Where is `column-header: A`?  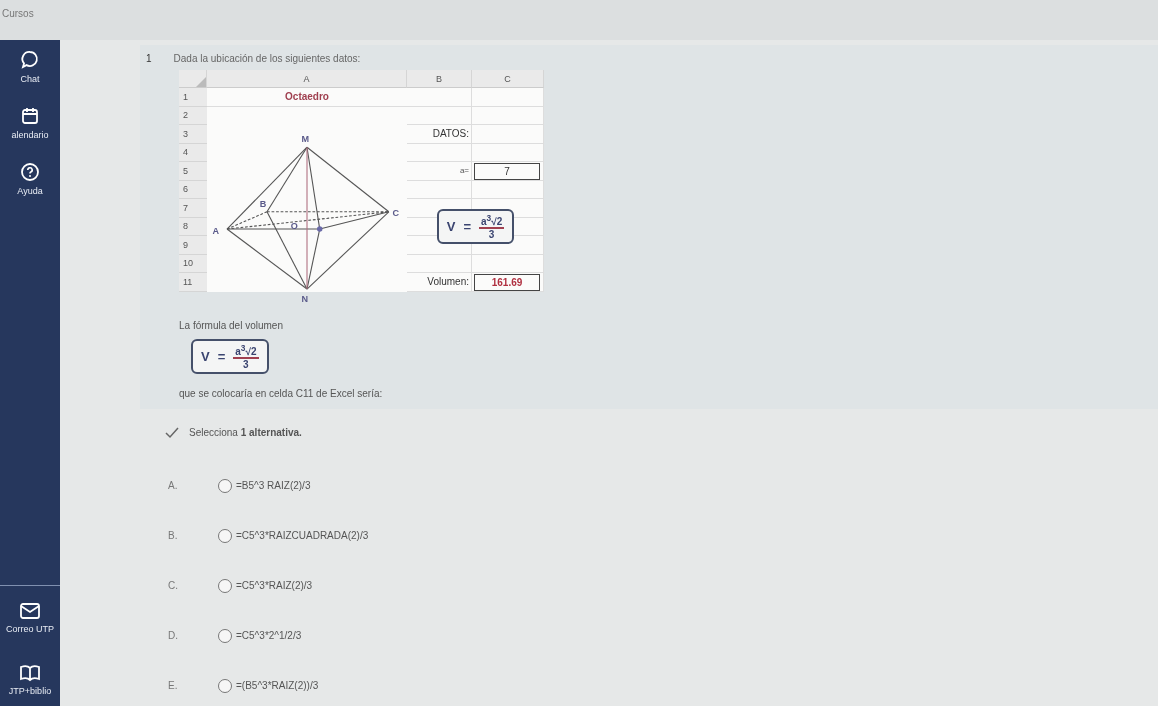
column-header: A is located at coordinates (307, 79).